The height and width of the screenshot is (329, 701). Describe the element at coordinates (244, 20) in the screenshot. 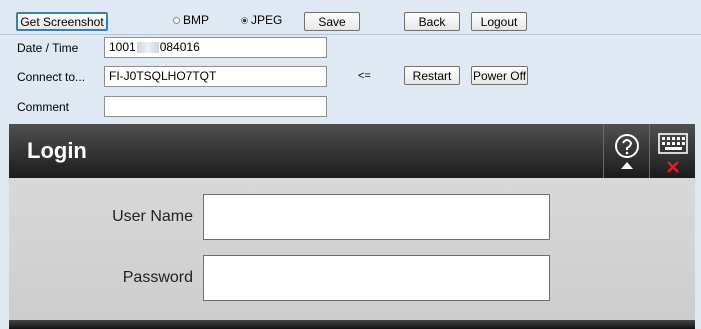

I see `jpeg-radio-dot` at that location.